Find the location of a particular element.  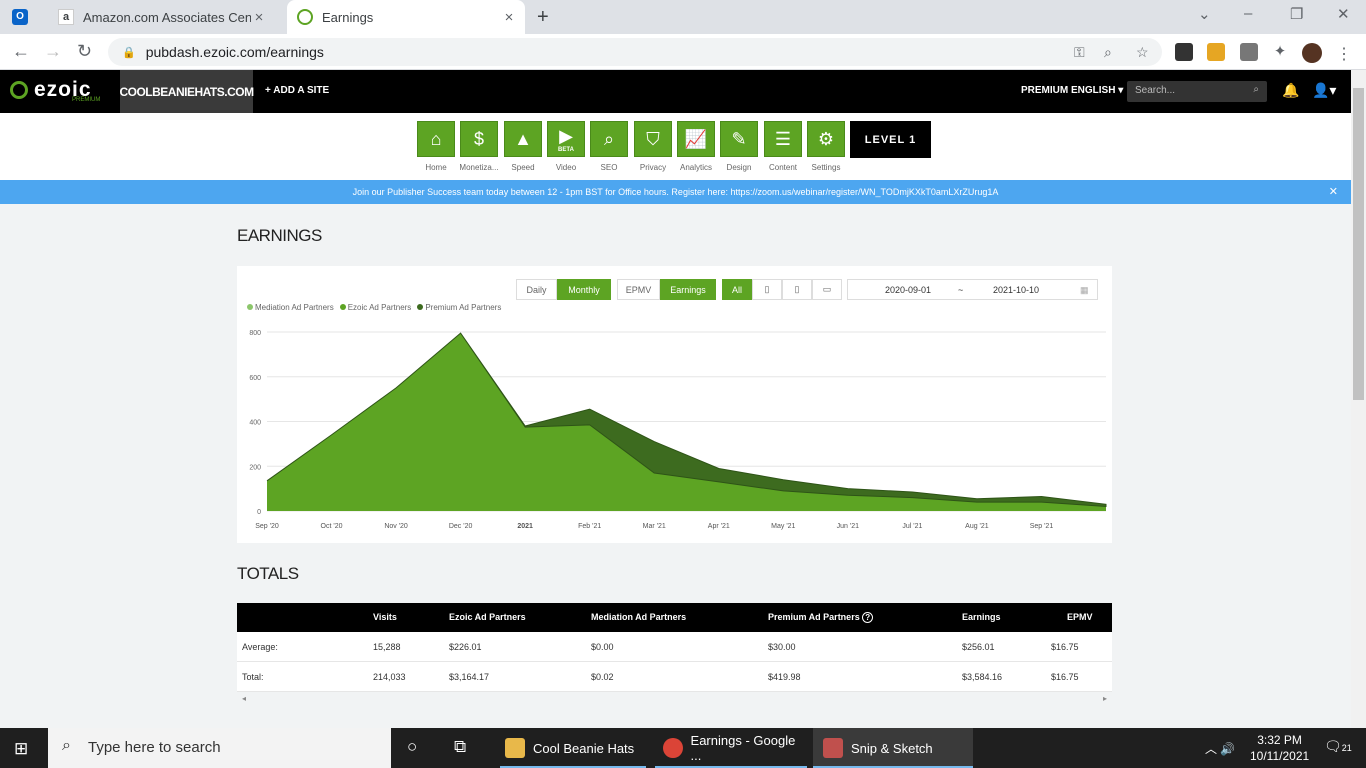

back-icon: ← is located at coordinates (21, 51).